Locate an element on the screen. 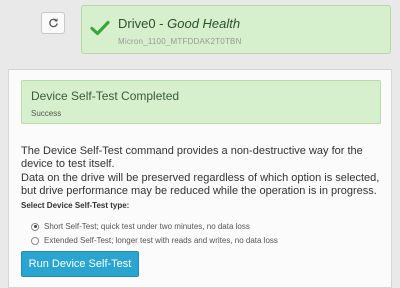 This screenshot has height=288, width=400. drive-health-status: Good Health is located at coordinates (204, 23).